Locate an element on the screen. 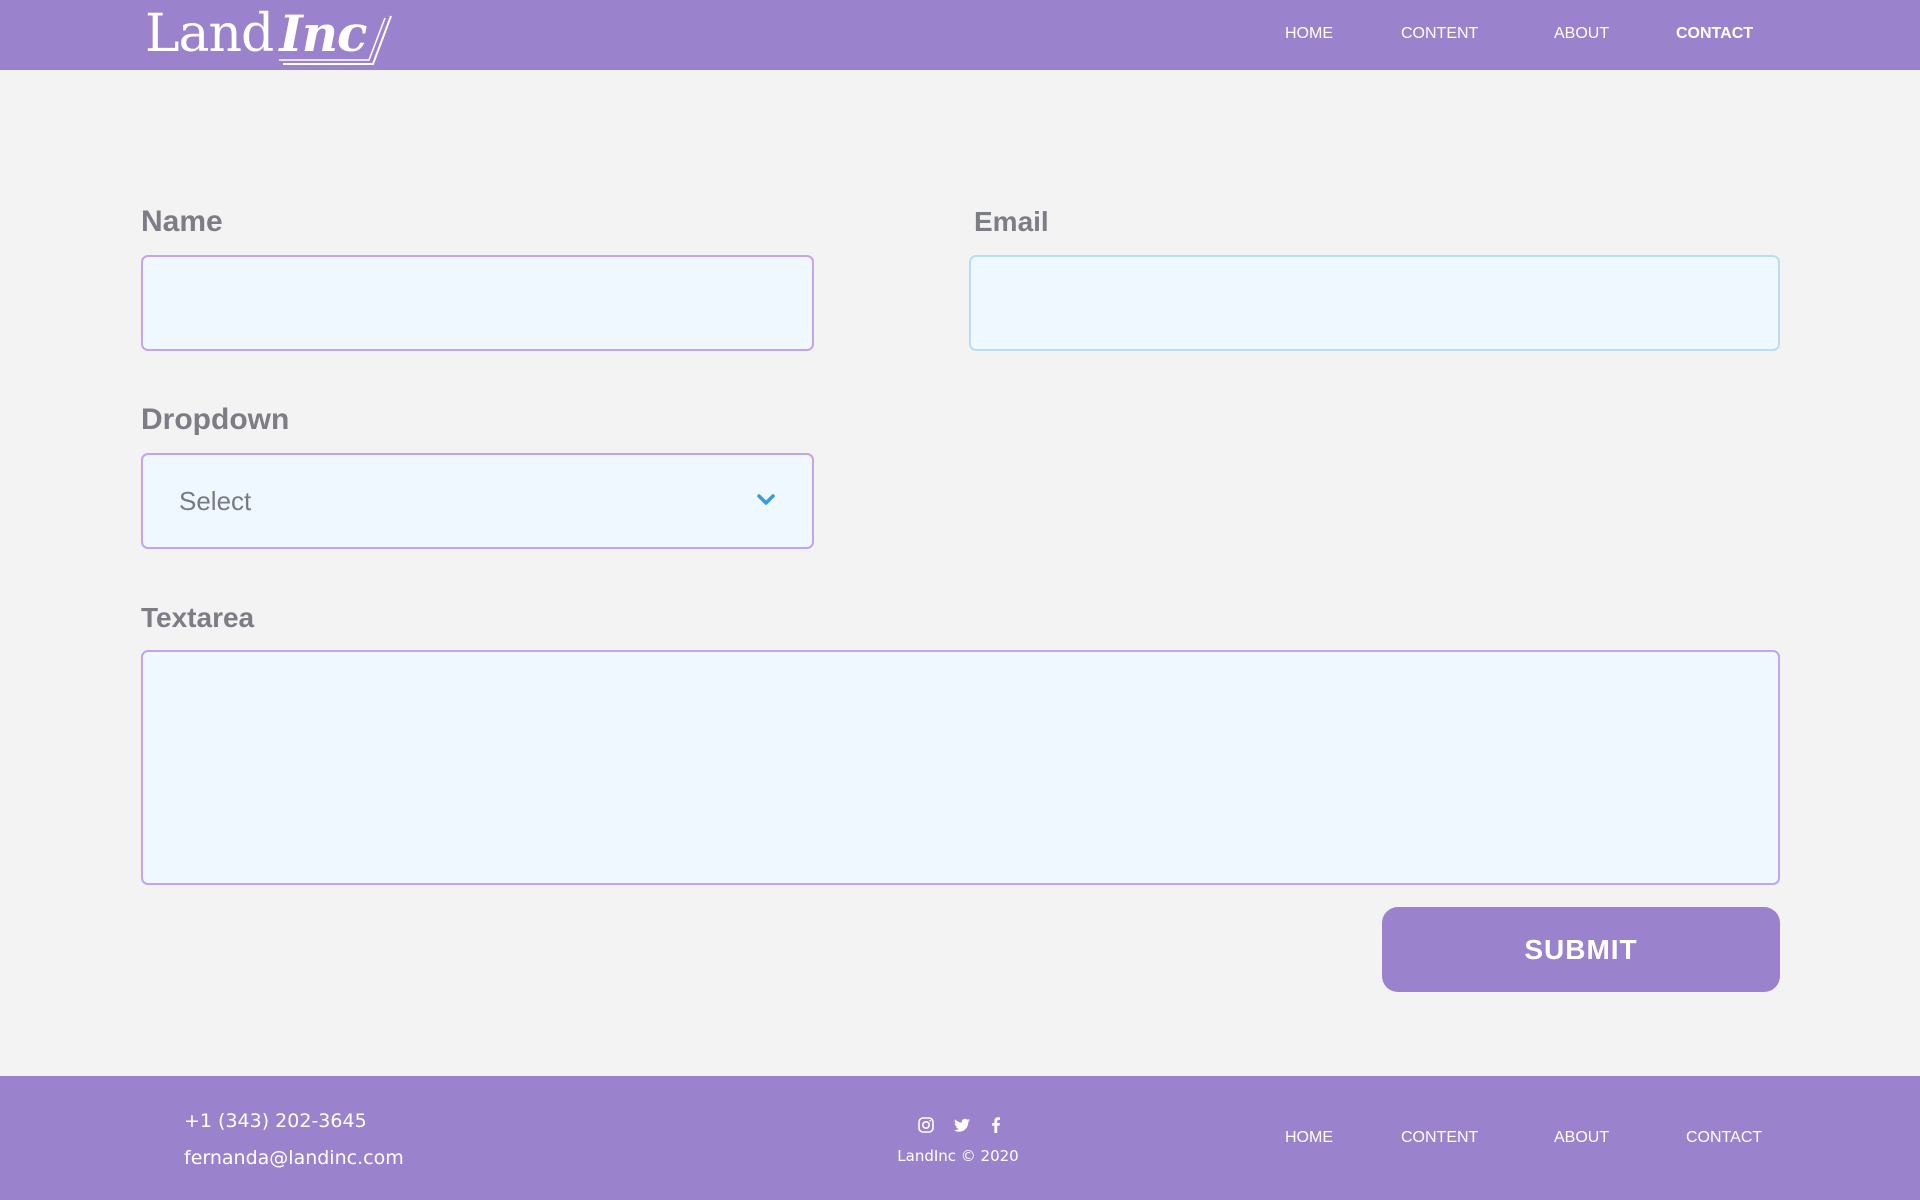 The height and width of the screenshot is (1200, 1920). facebook-icon is located at coordinates (996, 1125).